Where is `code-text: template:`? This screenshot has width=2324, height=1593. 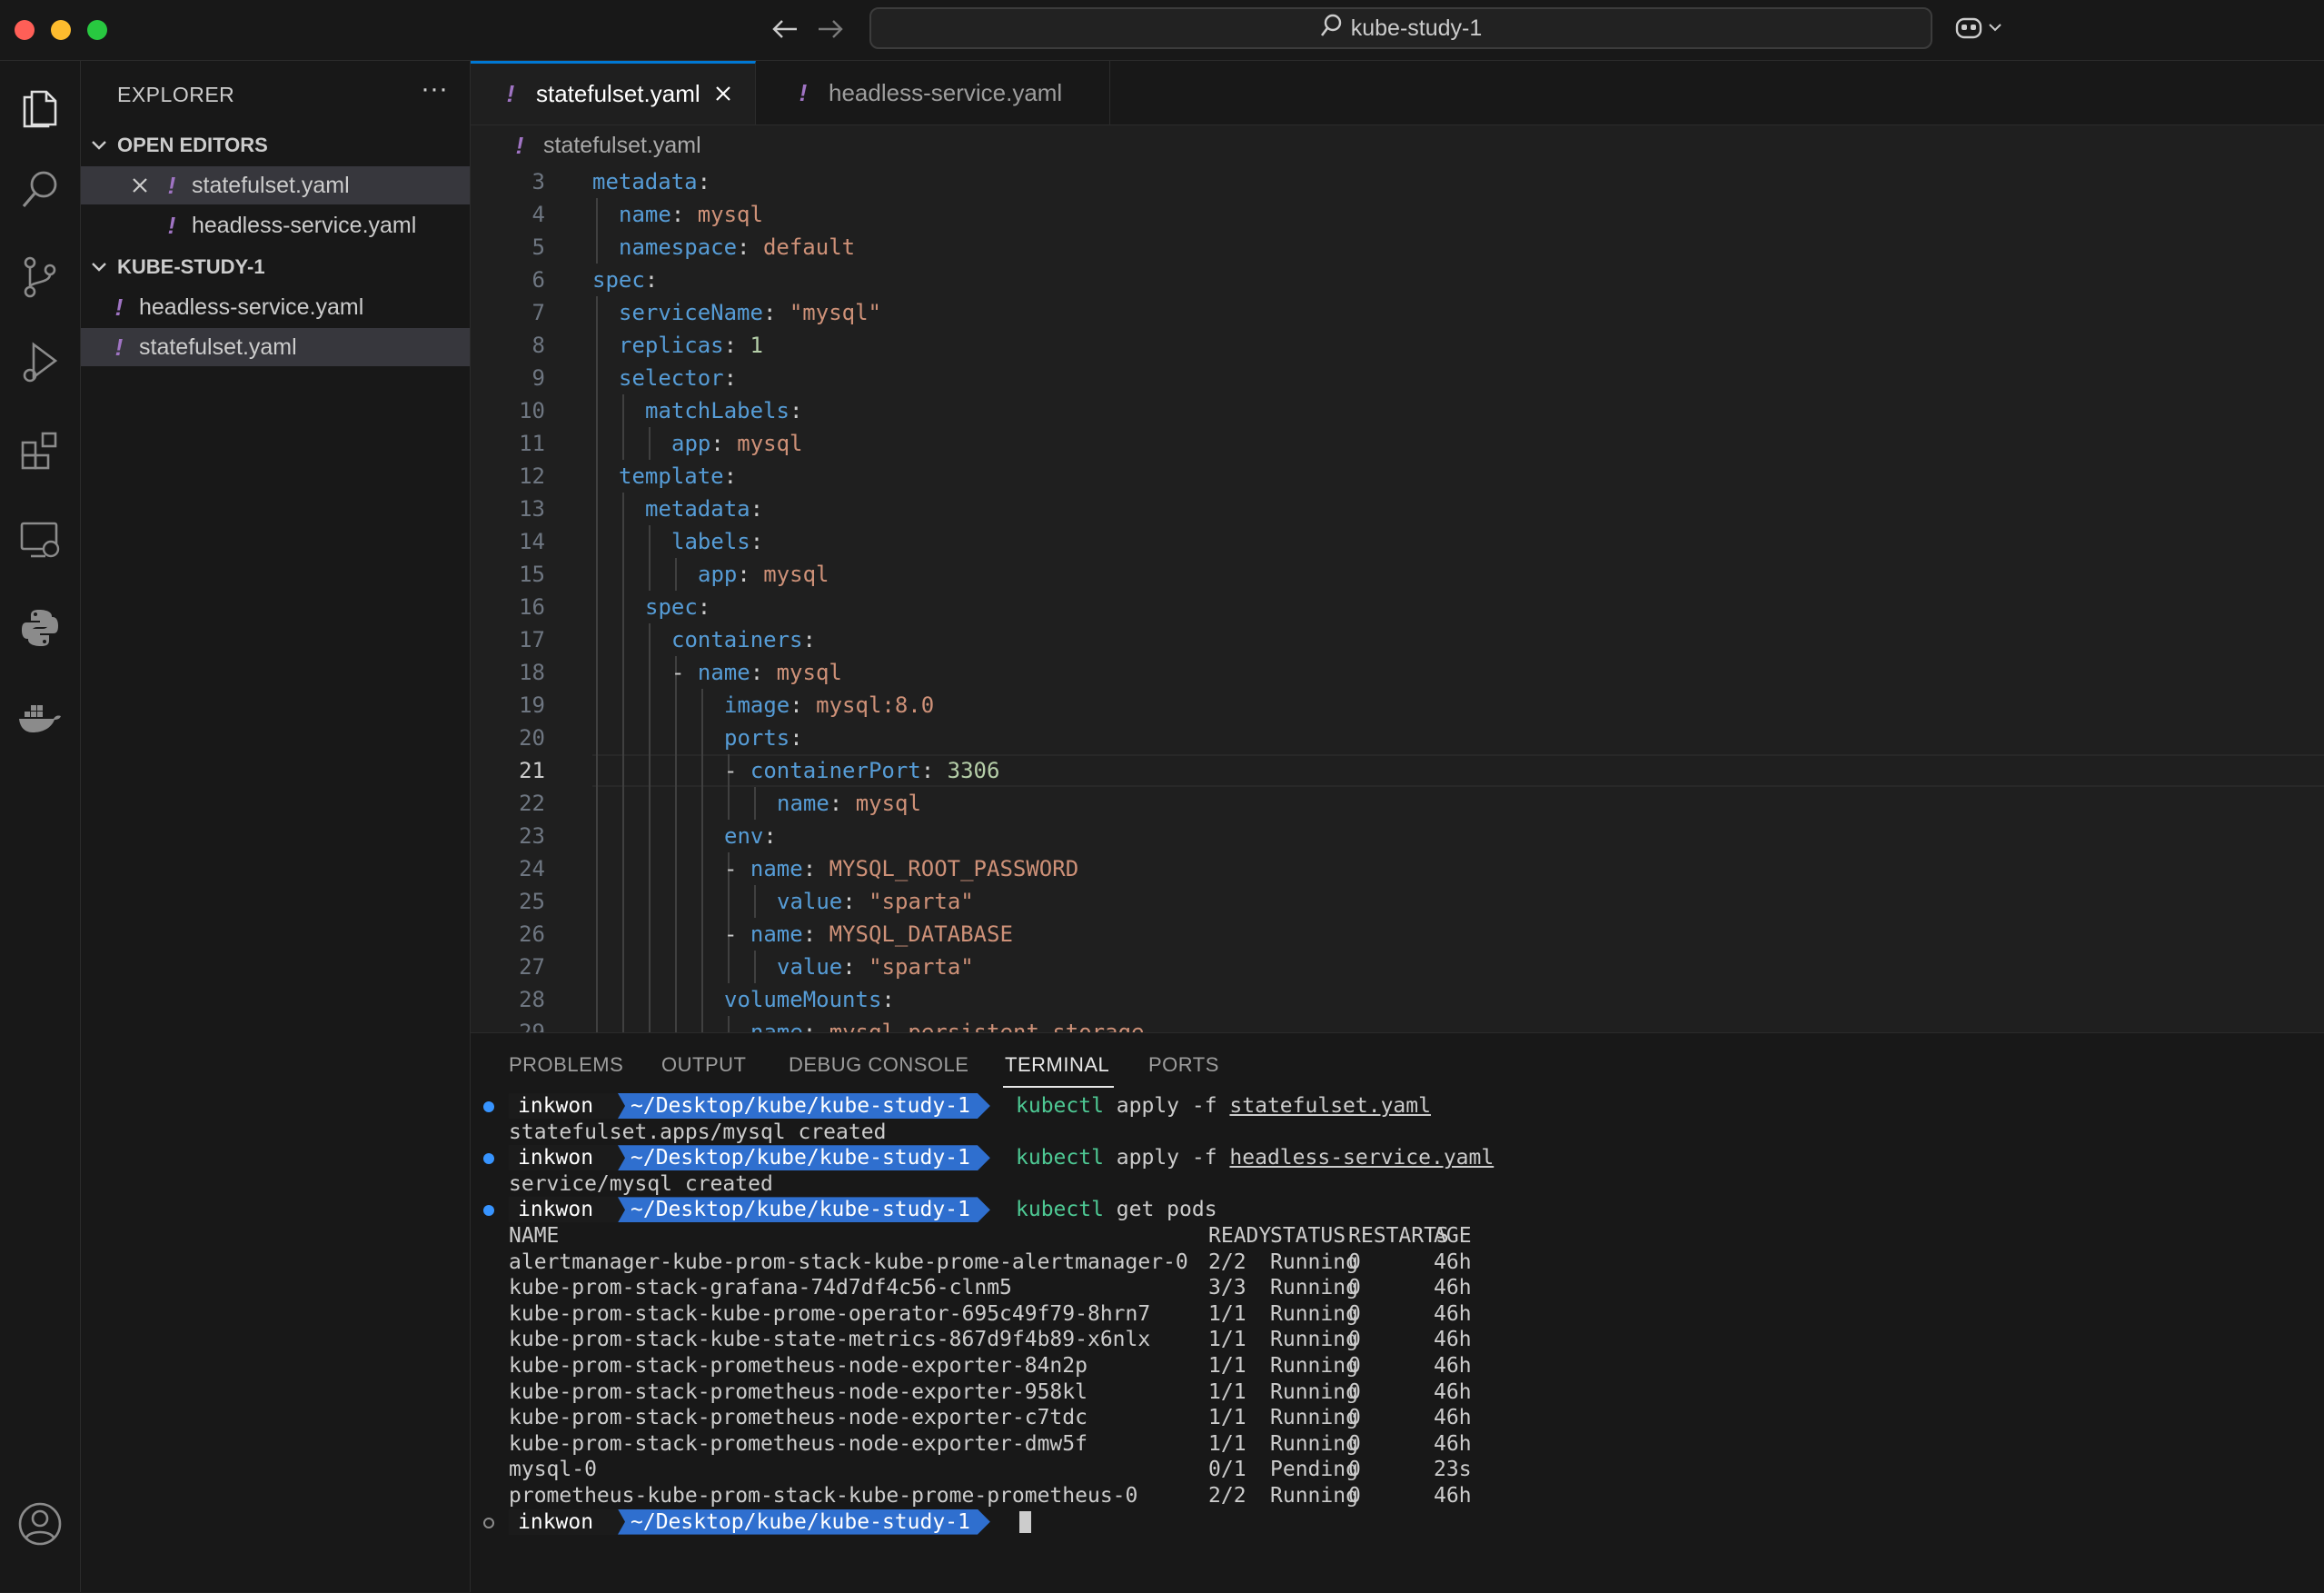 code-text: template: is located at coordinates (679, 476).